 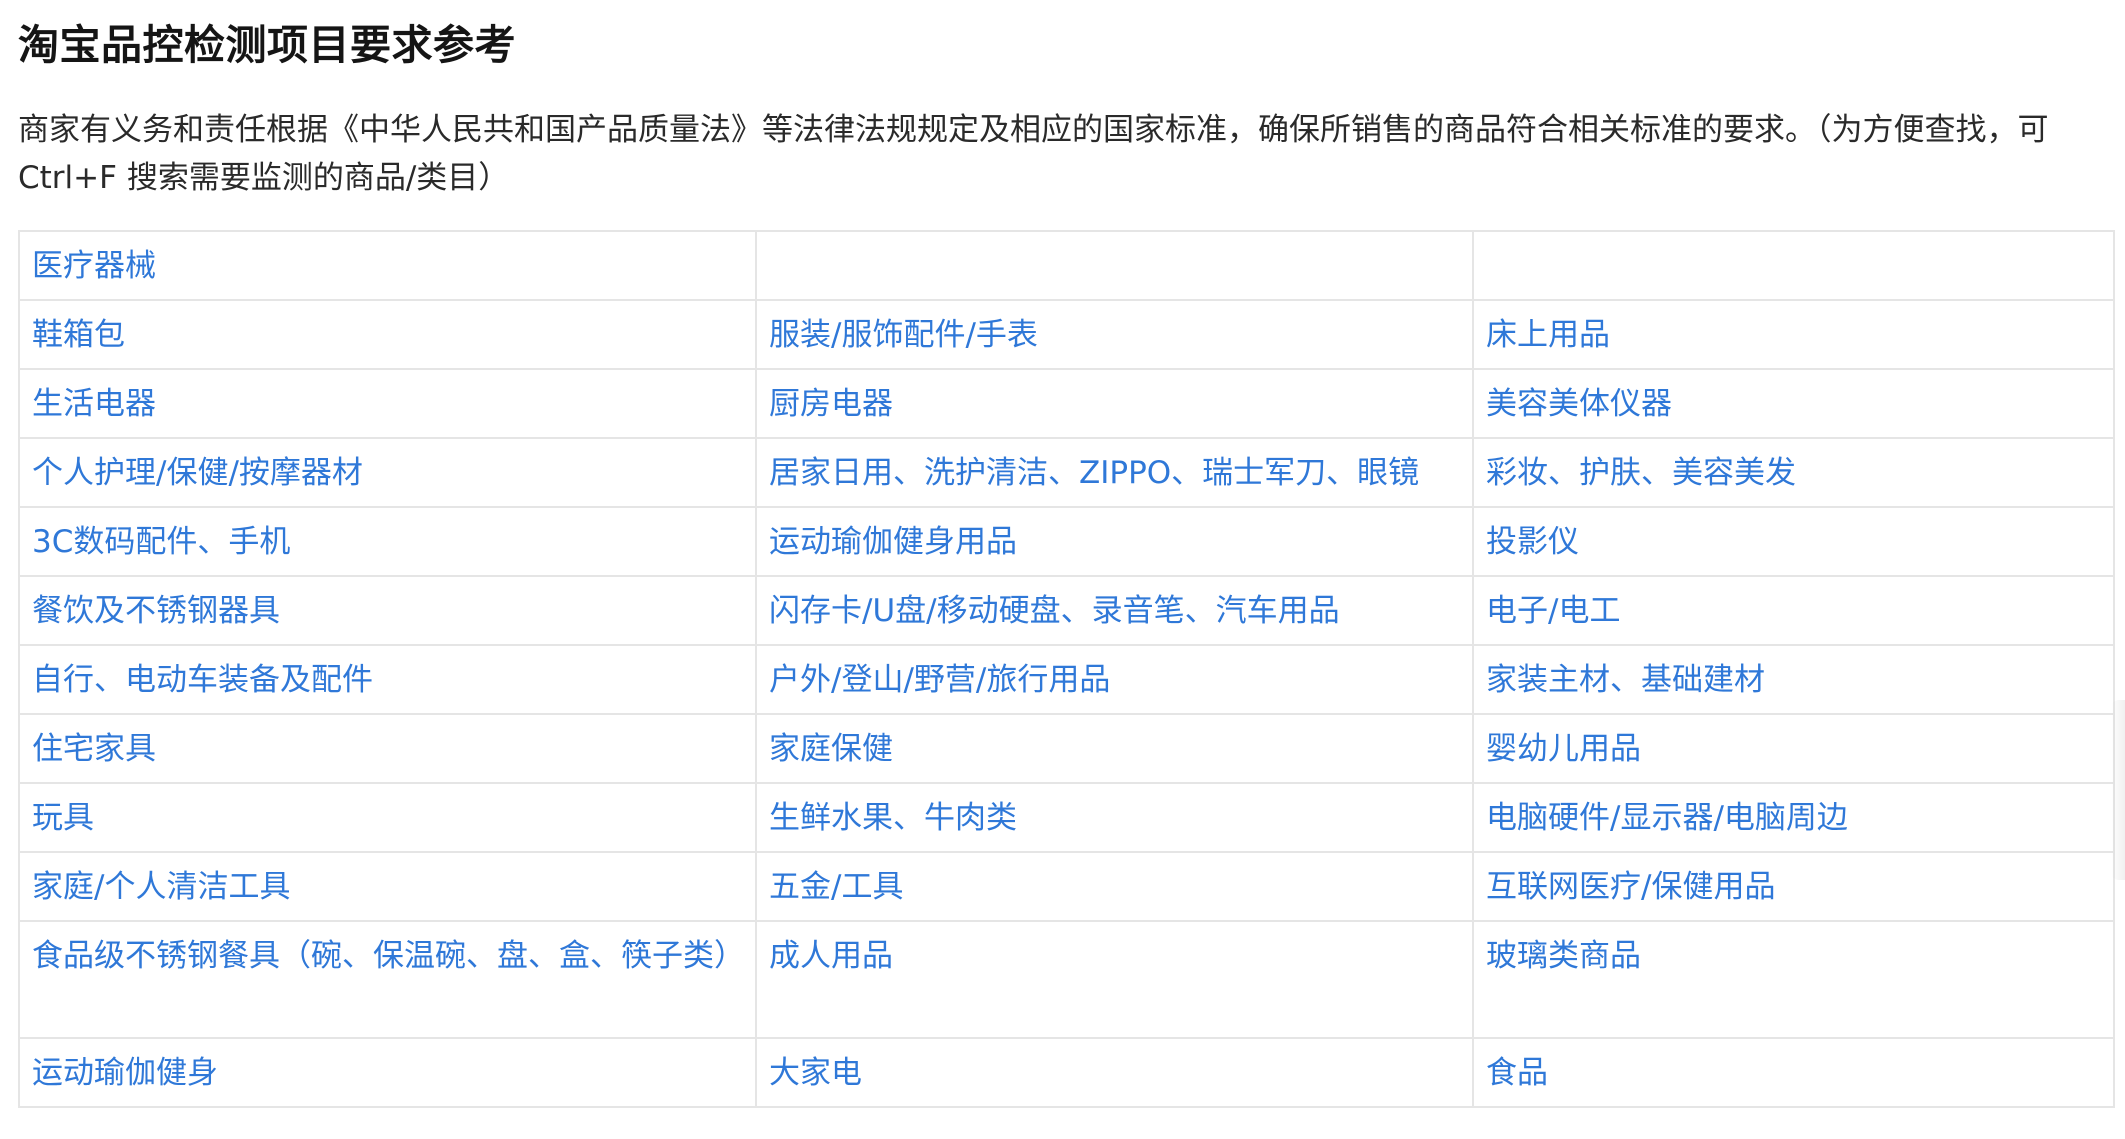 What do you see at coordinates (1114, 330) in the screenshot?
I see `cell-content: 服装/服饰配件/手表` at bounding box center [1114, 330].